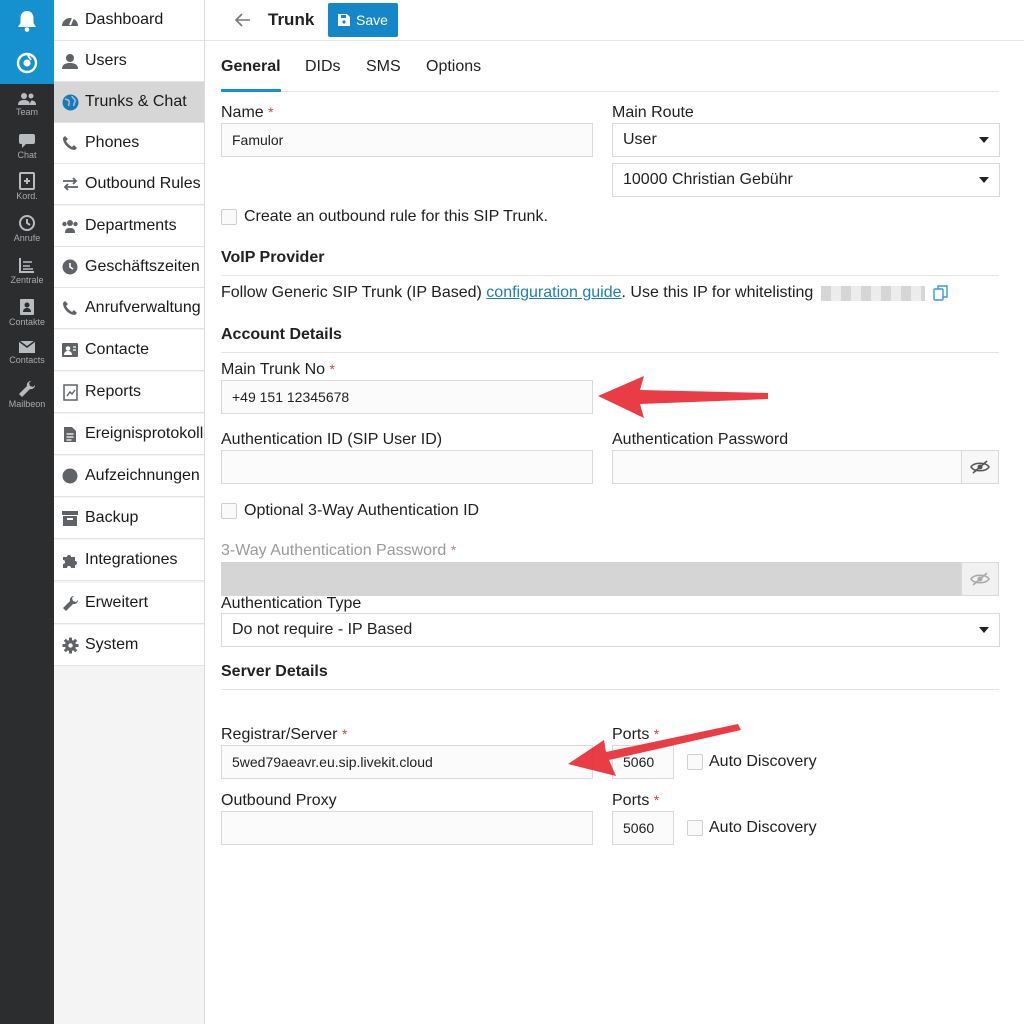 This screenshot has width=1024, height=1024. What do you see at coordinates (129, 267) in the screenshot?
I see `sidebar-item-business-hours: Geschäftszeiten` at bounding box center [129, 267].